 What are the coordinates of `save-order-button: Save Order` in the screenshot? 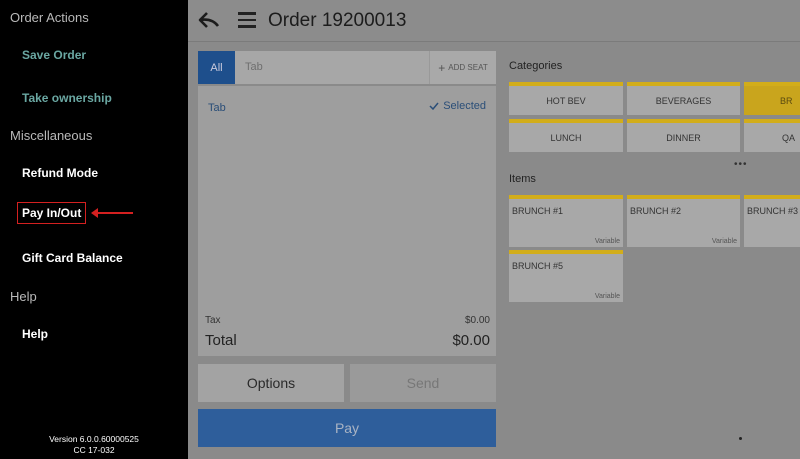 It's located at (54, 55).